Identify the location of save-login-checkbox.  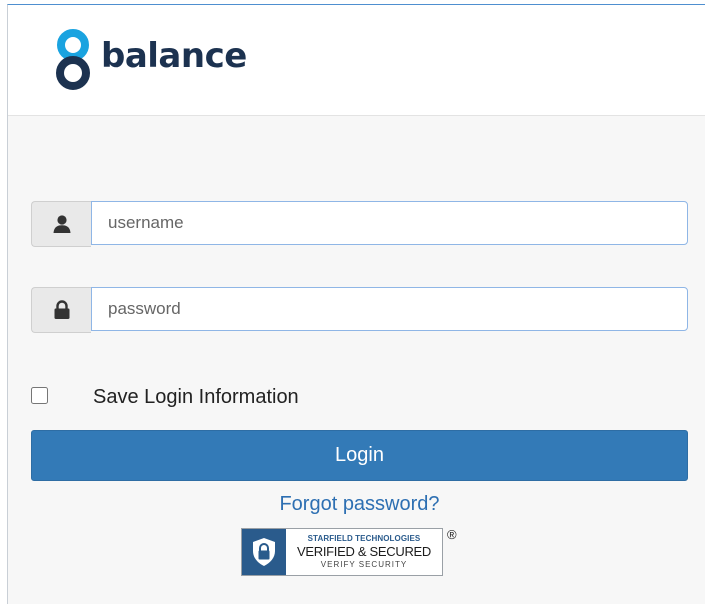
(39, 395).